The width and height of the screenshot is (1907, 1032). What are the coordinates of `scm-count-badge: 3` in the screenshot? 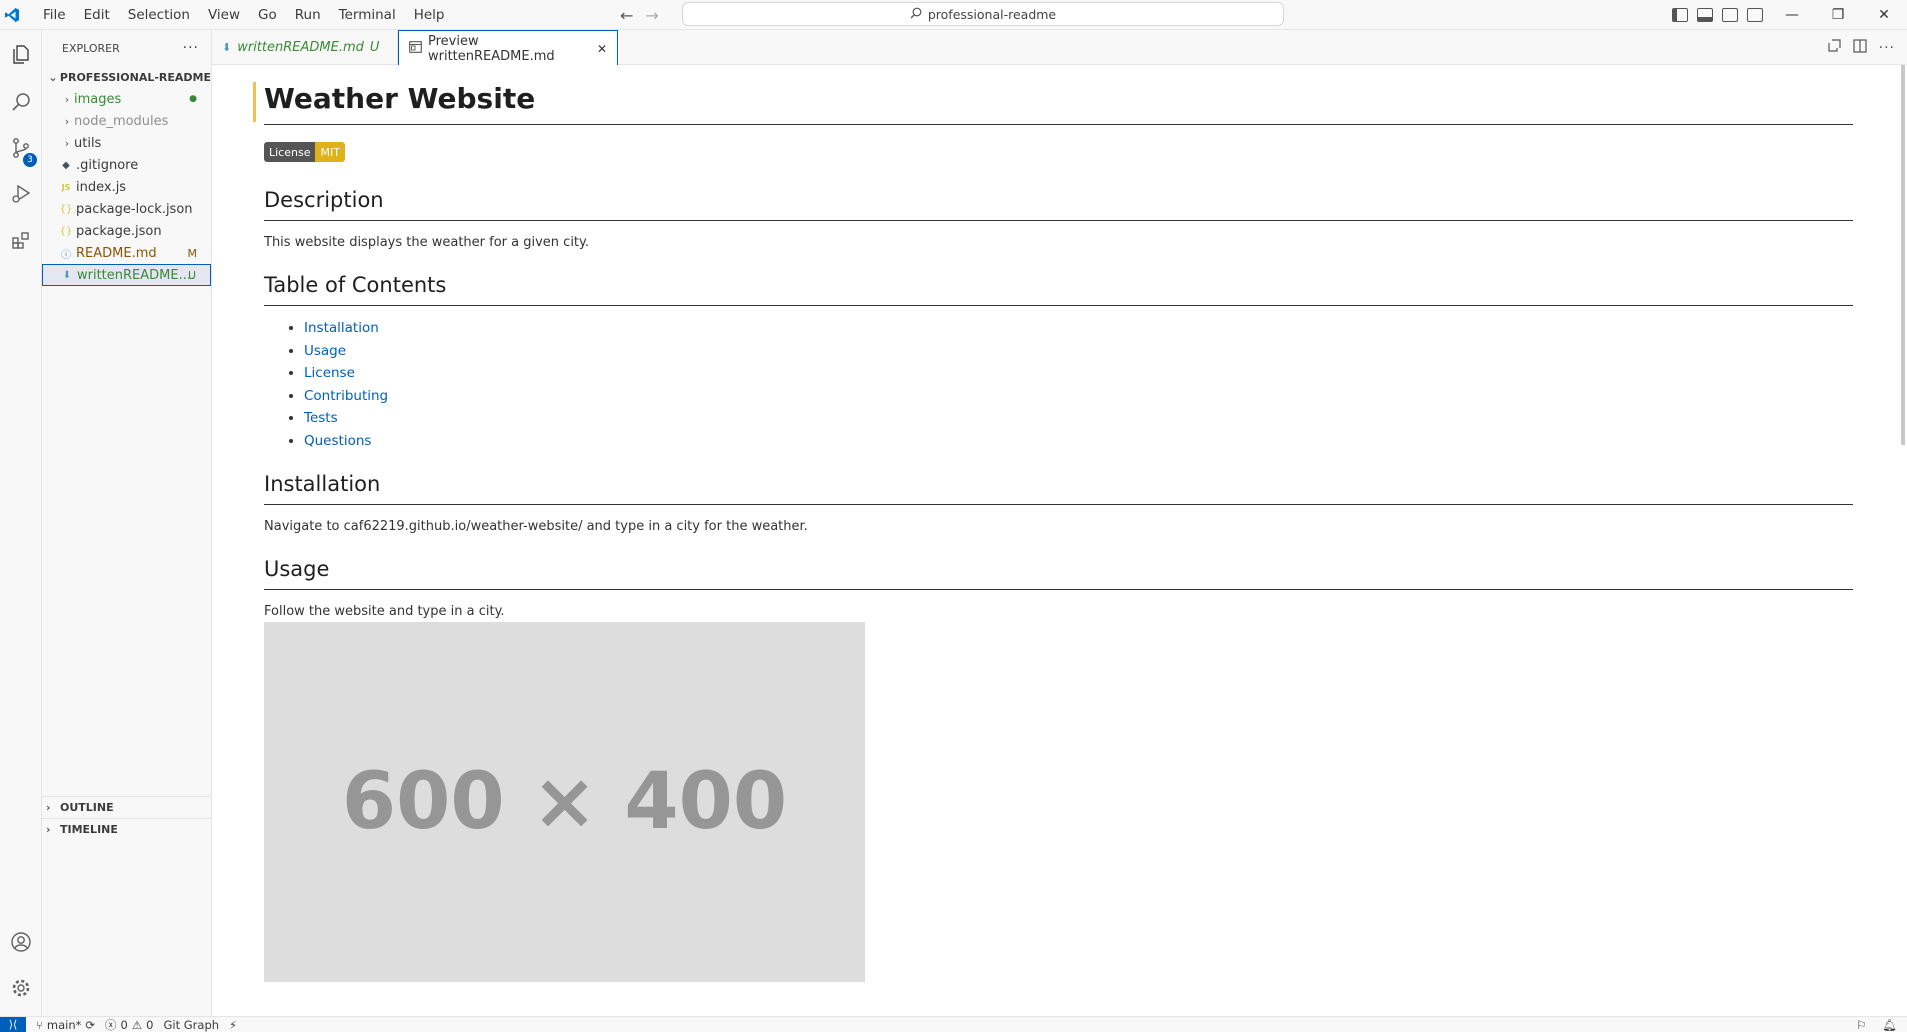 It's located at (30, 160).